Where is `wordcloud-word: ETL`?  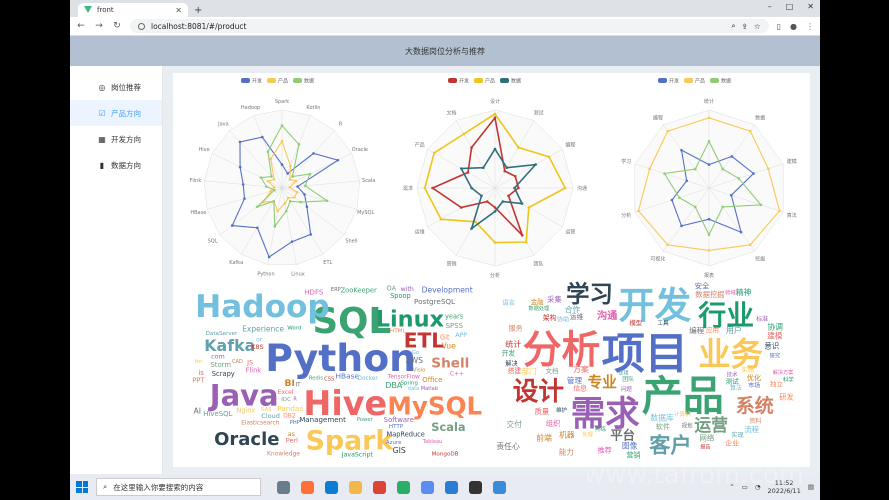 wordcloud-word: ETL is located at coordinates (424, 341).